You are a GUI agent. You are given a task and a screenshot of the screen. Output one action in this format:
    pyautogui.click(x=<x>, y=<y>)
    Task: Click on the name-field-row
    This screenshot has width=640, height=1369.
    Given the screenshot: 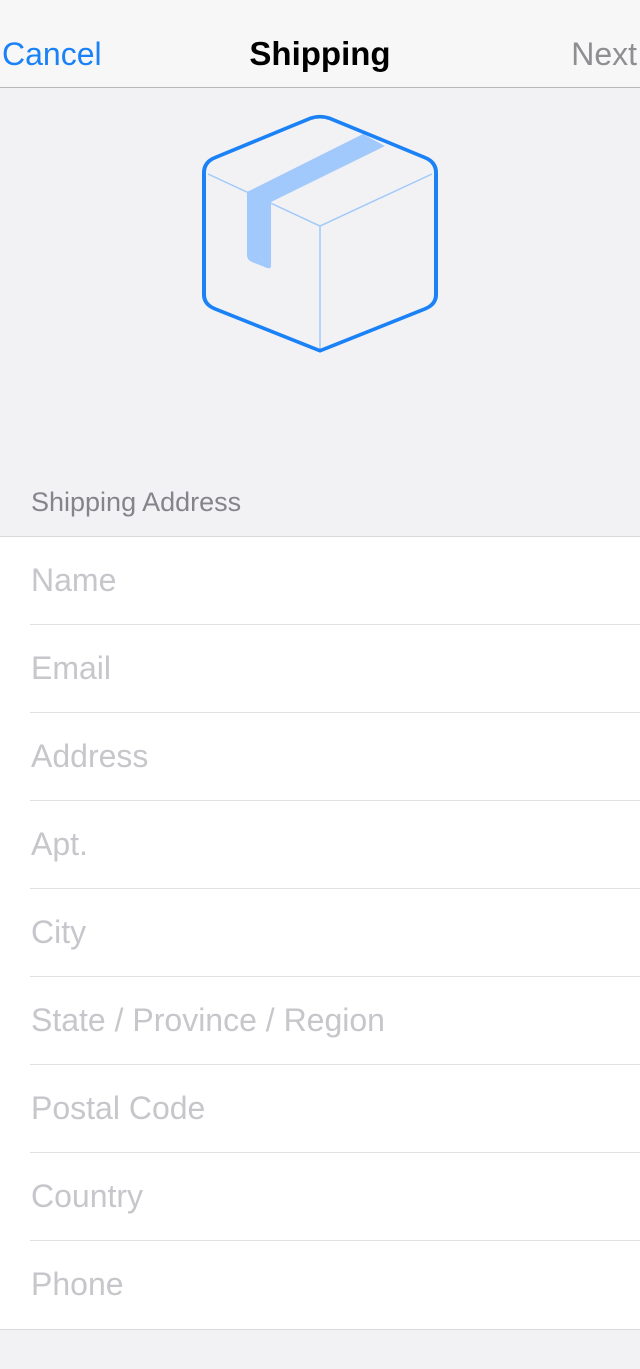 What is the action you would take?
    pyautogui.click(x=335, y=581)
    